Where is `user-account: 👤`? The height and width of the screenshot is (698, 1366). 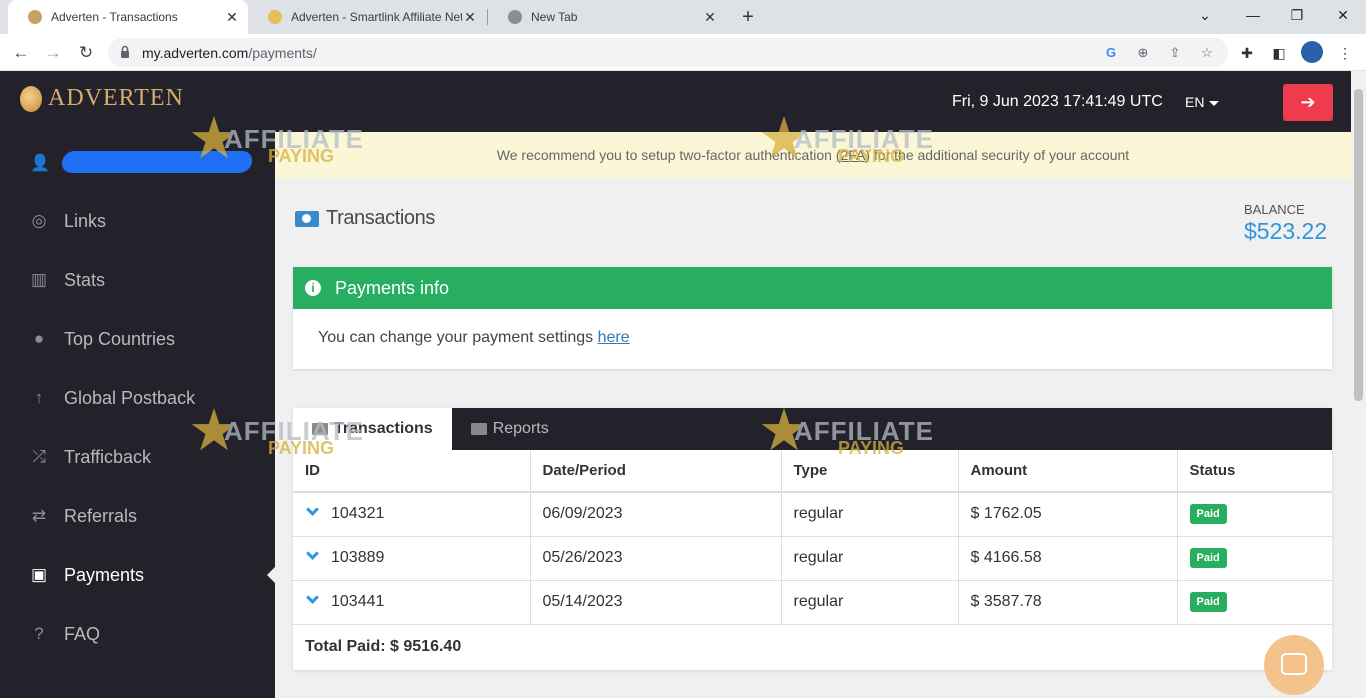 user-account: 👤 is located at coordinates (142, 162).